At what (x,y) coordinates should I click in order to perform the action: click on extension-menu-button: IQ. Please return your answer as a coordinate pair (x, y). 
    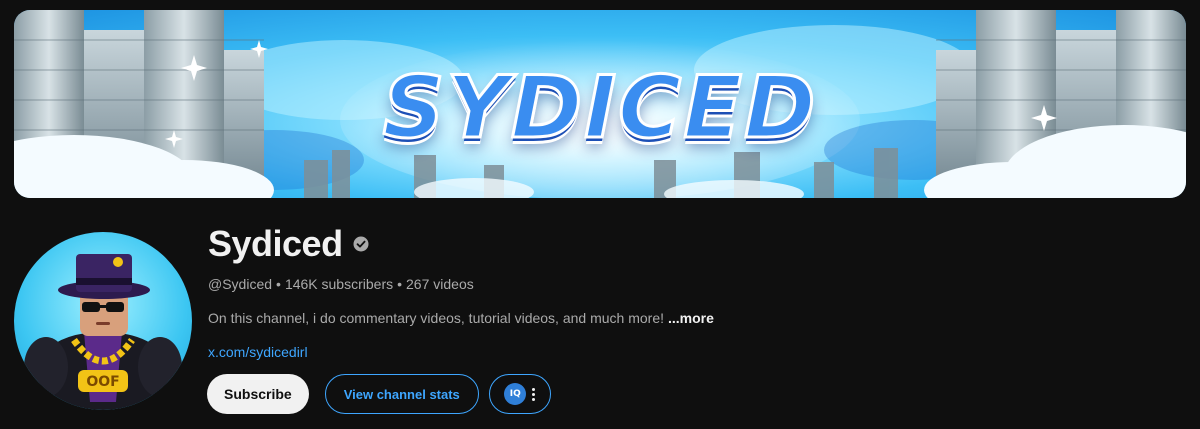
    Looking at the image, I should click on (519, 394).